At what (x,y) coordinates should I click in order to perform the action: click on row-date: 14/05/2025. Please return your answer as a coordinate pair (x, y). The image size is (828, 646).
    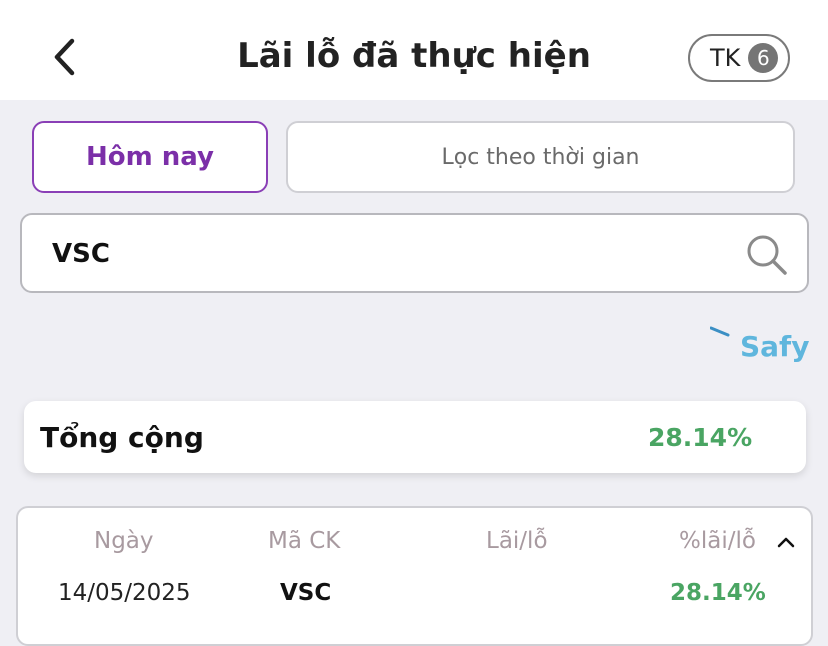
    Looking at the image, I should click on (124, 593).